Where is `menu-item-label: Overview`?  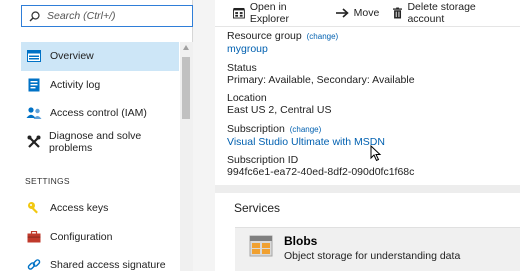 menu-item-label: Overview is located at coordinates (72, 56).